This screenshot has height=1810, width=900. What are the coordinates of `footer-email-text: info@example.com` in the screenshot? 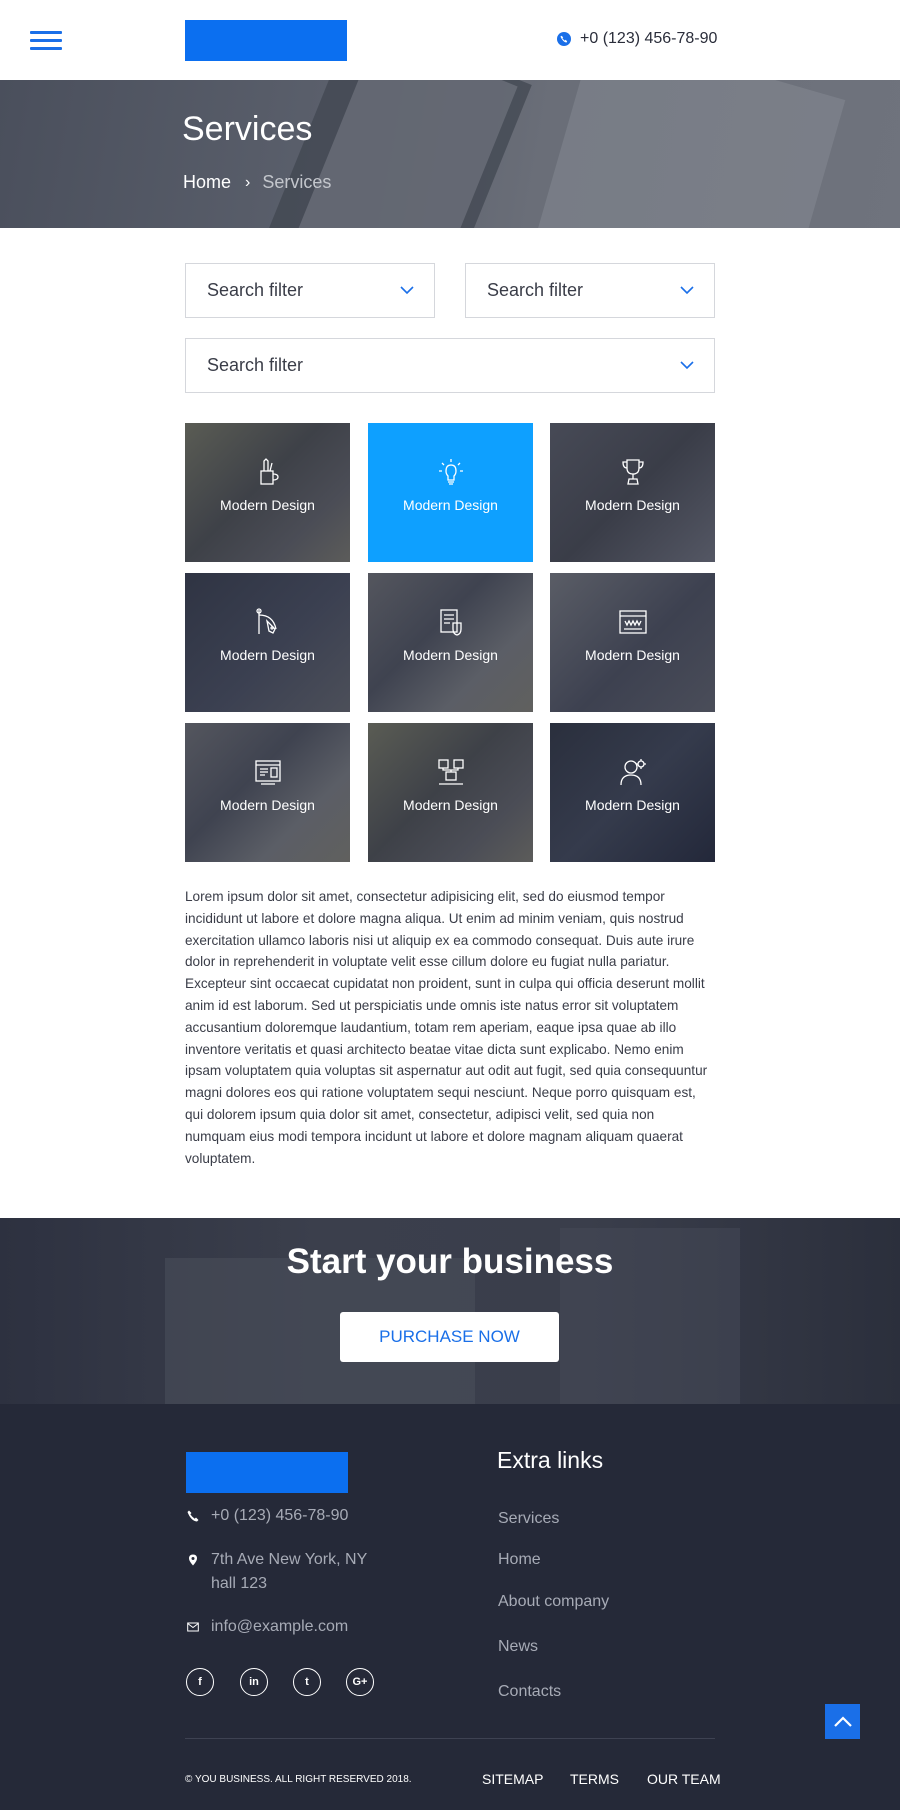 It's located at (280, 1626).